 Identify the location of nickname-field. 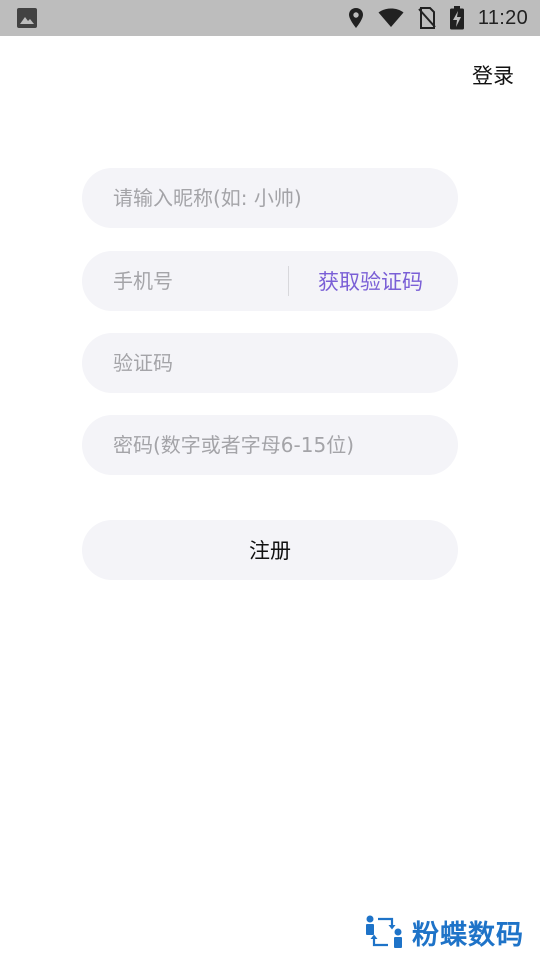
(270, 198).